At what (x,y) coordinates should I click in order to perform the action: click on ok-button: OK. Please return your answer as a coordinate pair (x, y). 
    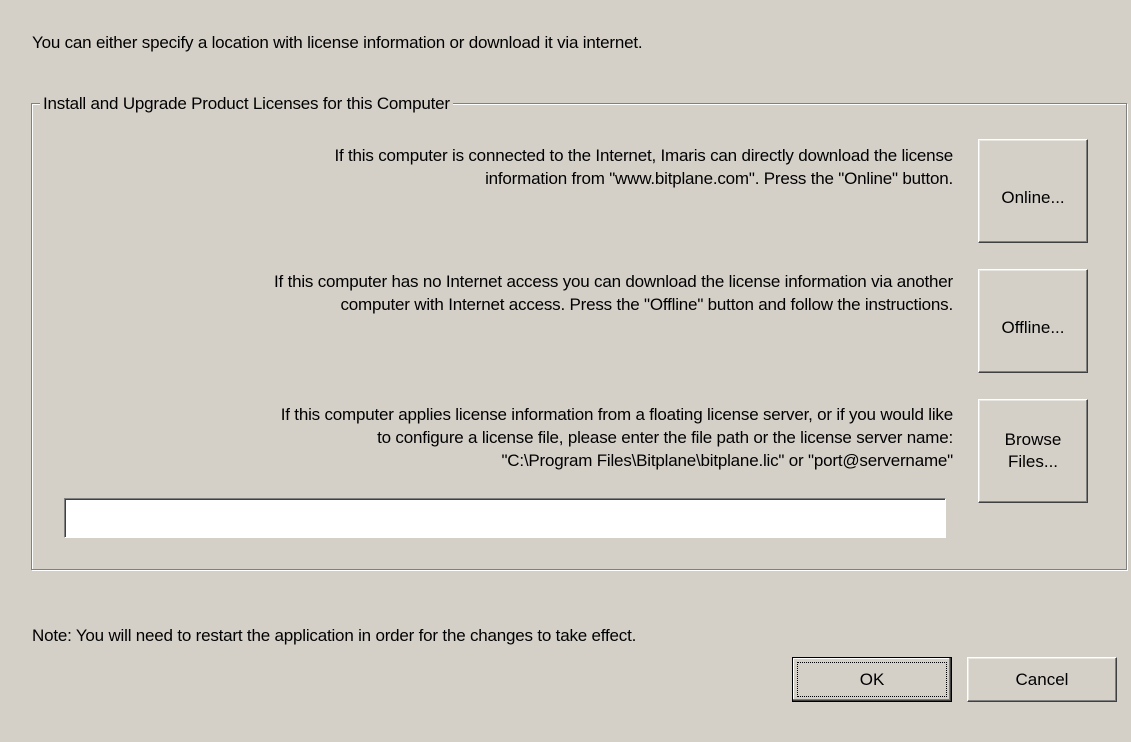
    Looking at the image, I should click on (872, 679).